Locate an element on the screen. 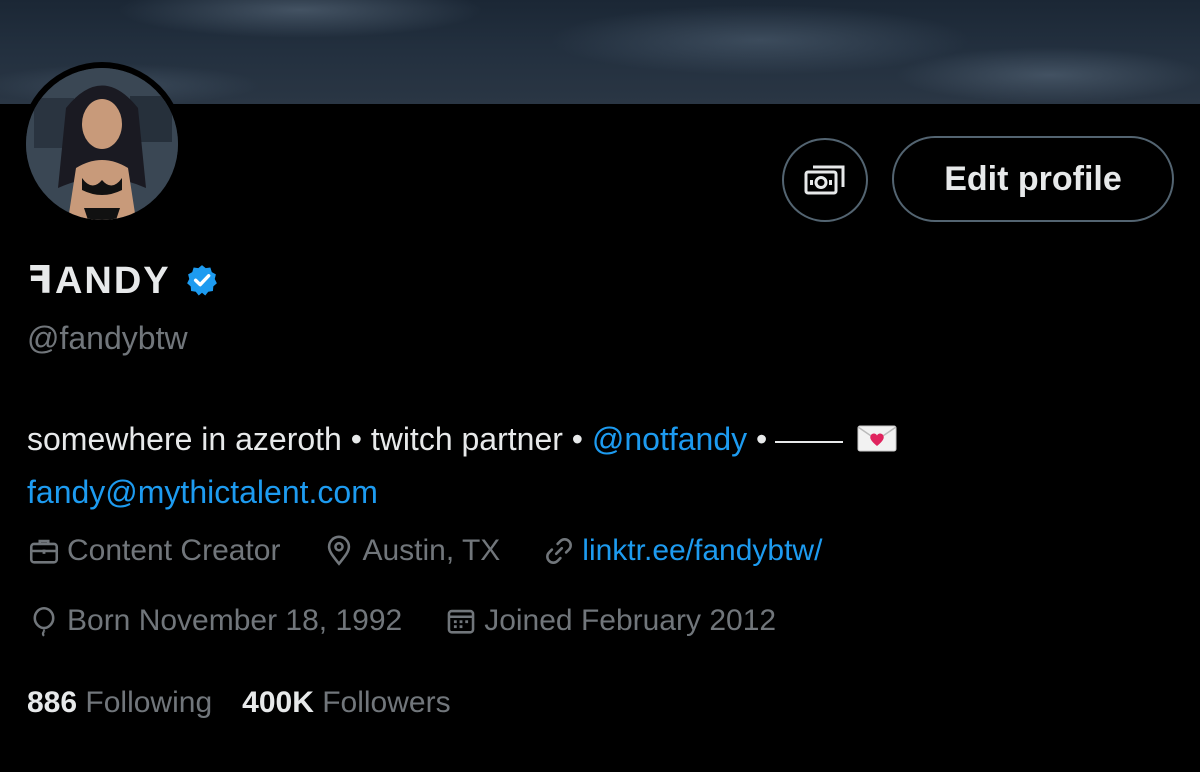 This screenshot has width=1200, height=772. follow-stats: 886 Following 400K Followers is located at coordinates (254, 703).